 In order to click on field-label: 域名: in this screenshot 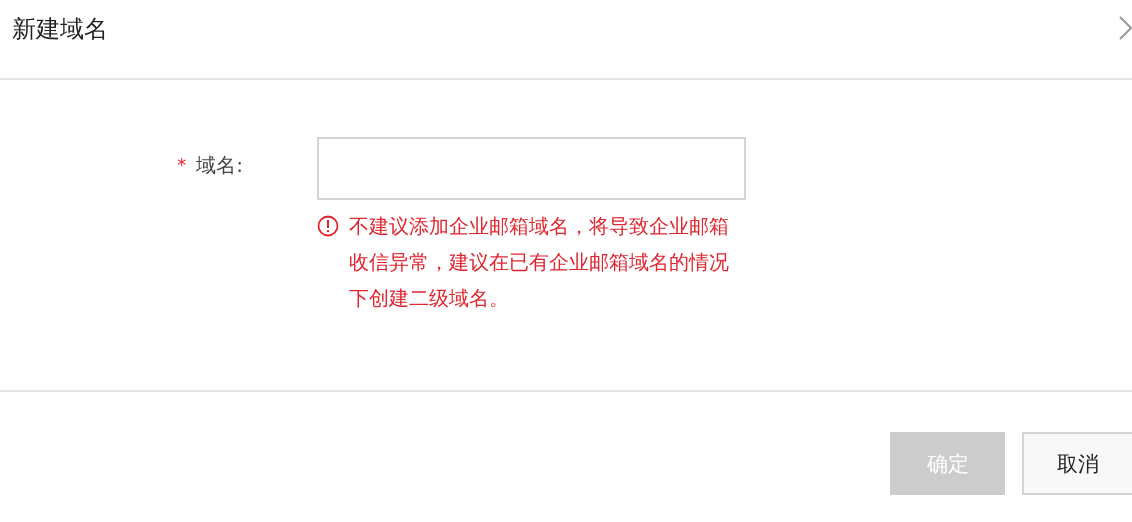, I will do `click(219, 166)`.